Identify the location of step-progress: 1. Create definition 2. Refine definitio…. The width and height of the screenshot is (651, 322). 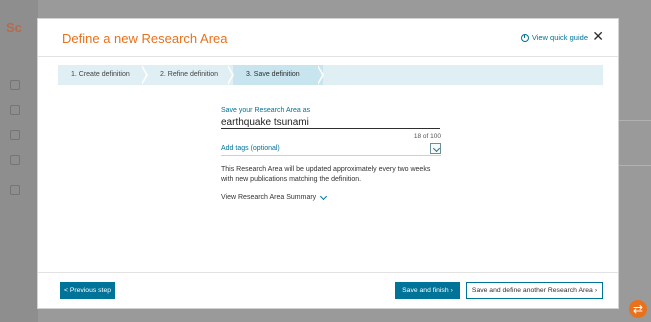
(330, 75).